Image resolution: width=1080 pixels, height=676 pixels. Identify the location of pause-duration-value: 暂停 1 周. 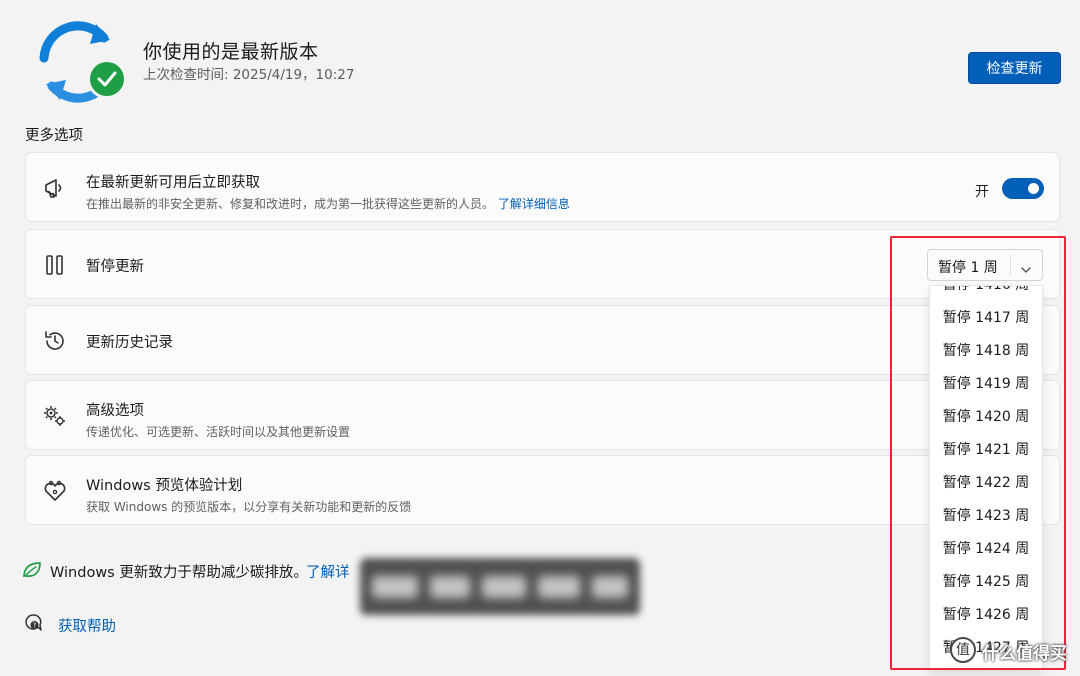
(968, 268).